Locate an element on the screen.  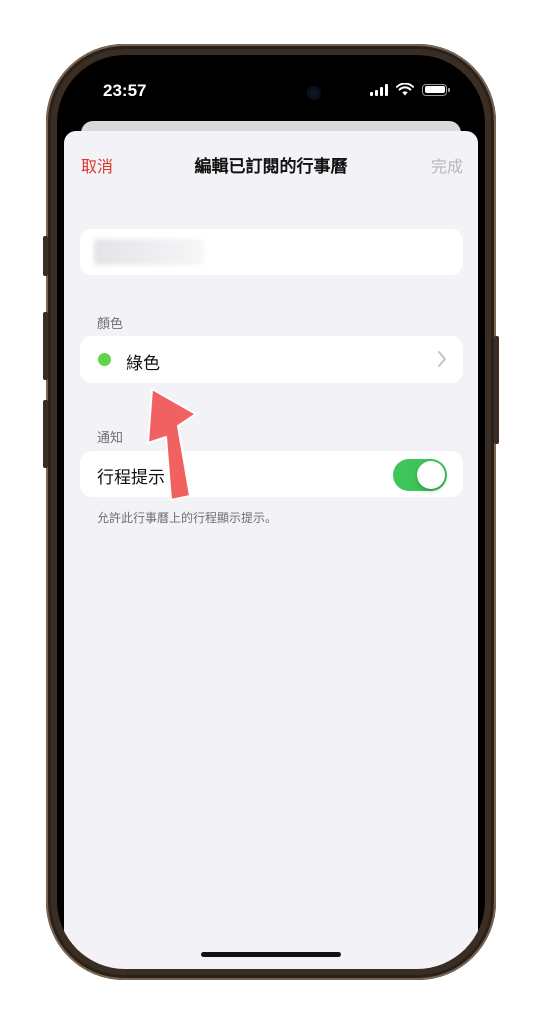
battery-icon is located at coordinates (436, 89).